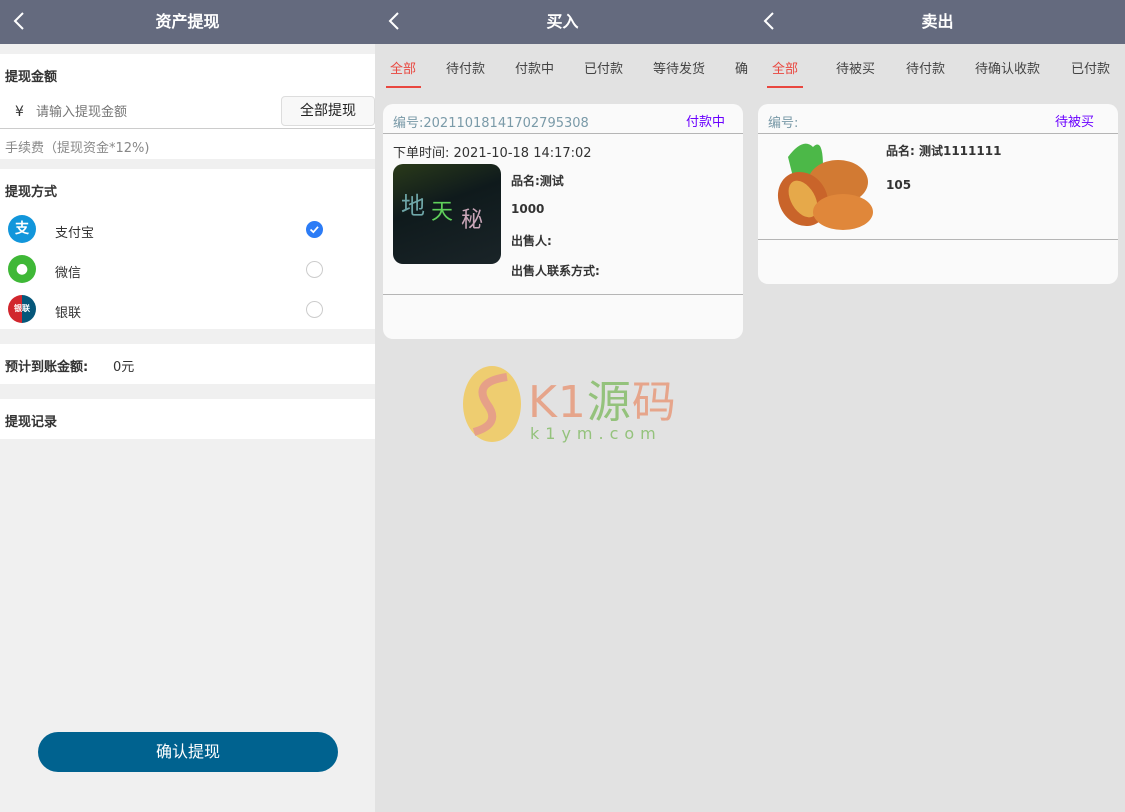 The height and width of the screenshot is (812, 1125). Describe the element at coordinates (899, 185) in the screenshot. I see `product-price: 105` at that location.